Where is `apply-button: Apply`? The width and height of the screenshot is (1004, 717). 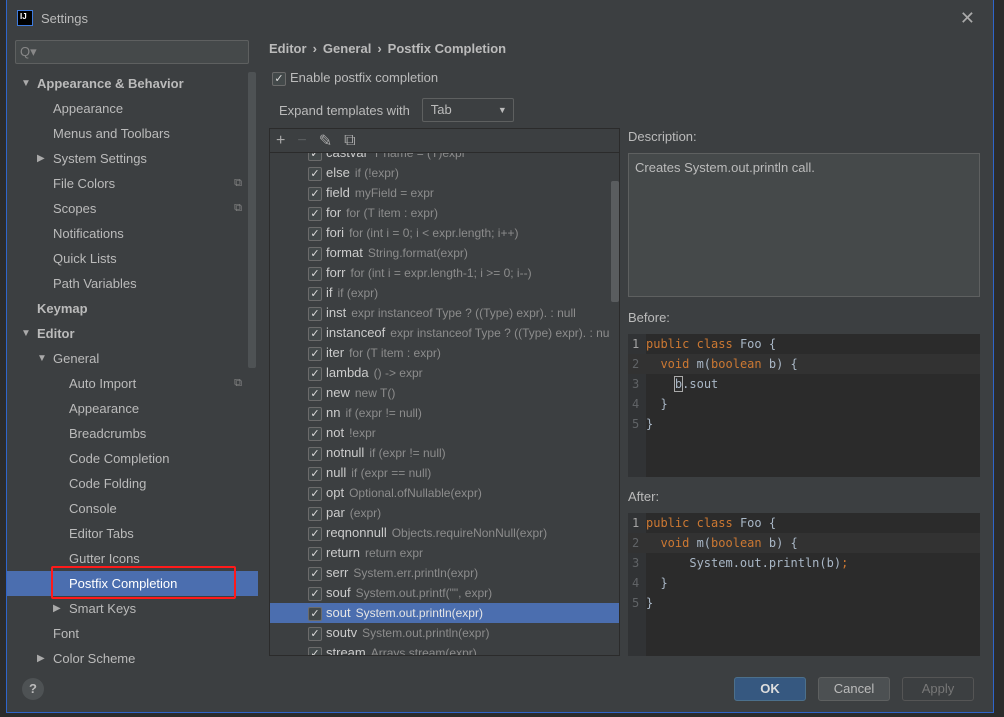
apply-button: Apply is located at coordinates (938, 689).